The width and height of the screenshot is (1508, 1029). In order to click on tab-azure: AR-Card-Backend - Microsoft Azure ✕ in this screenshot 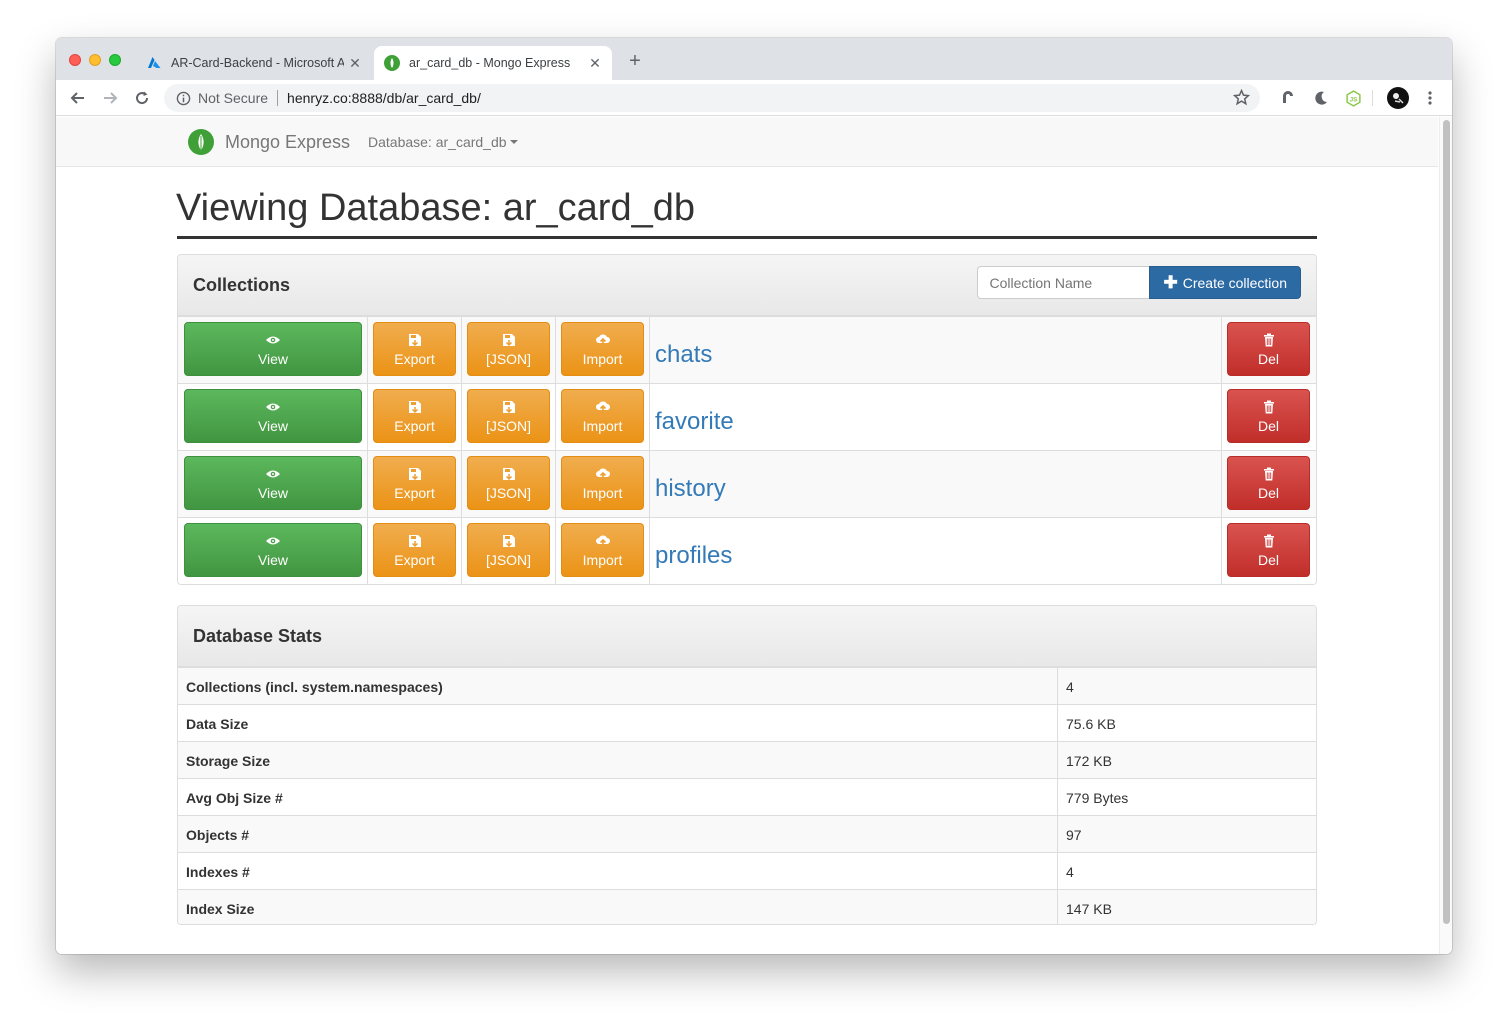, I will do `click(254, 63)`.